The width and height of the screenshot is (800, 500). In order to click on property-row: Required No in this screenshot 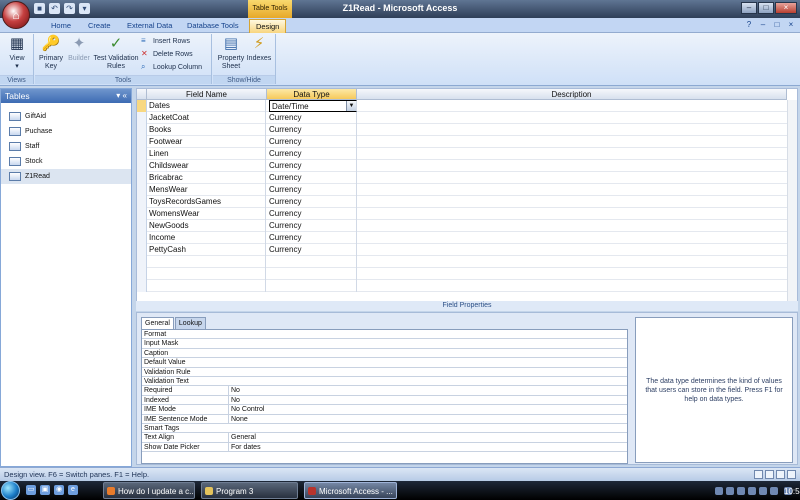, I will do `click(384, 391)`.